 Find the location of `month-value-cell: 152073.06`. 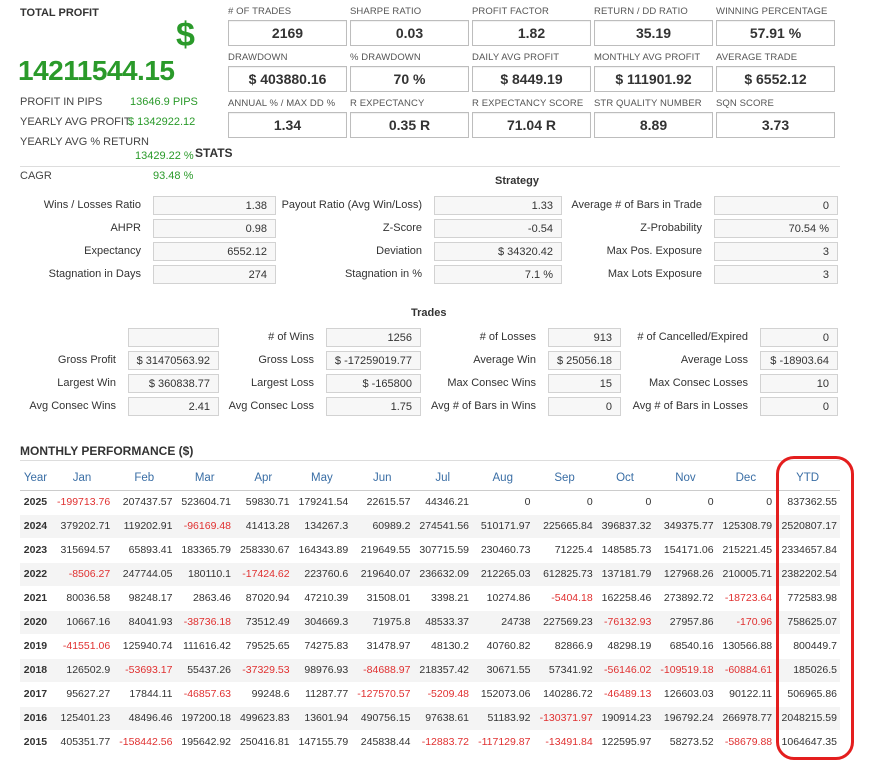

month-value-cell: 152073.06 is located at coordinates (503, 694).